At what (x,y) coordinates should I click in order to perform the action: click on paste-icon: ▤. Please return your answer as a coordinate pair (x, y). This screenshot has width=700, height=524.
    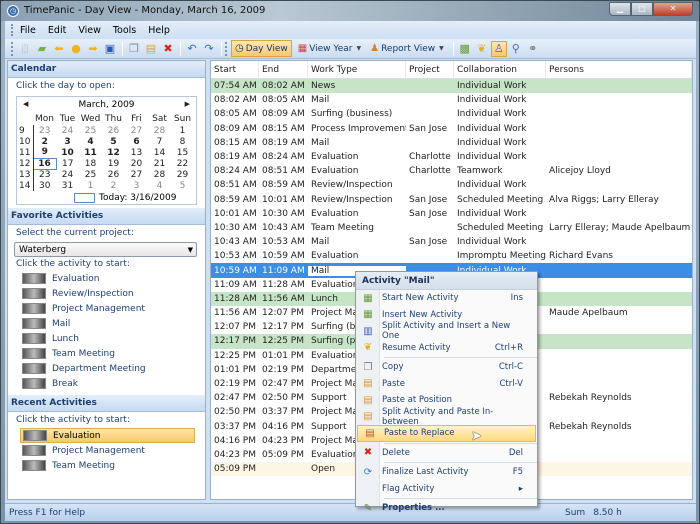
    Looking at the image, I should click on (151, 49).